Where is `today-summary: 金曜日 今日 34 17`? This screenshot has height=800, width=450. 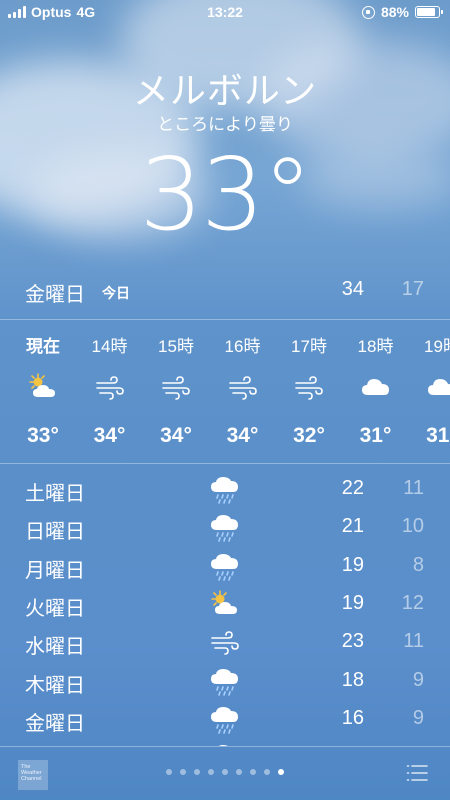
today-summary: 金曜日 今日 34 17 is located at coordinates (225, 292).